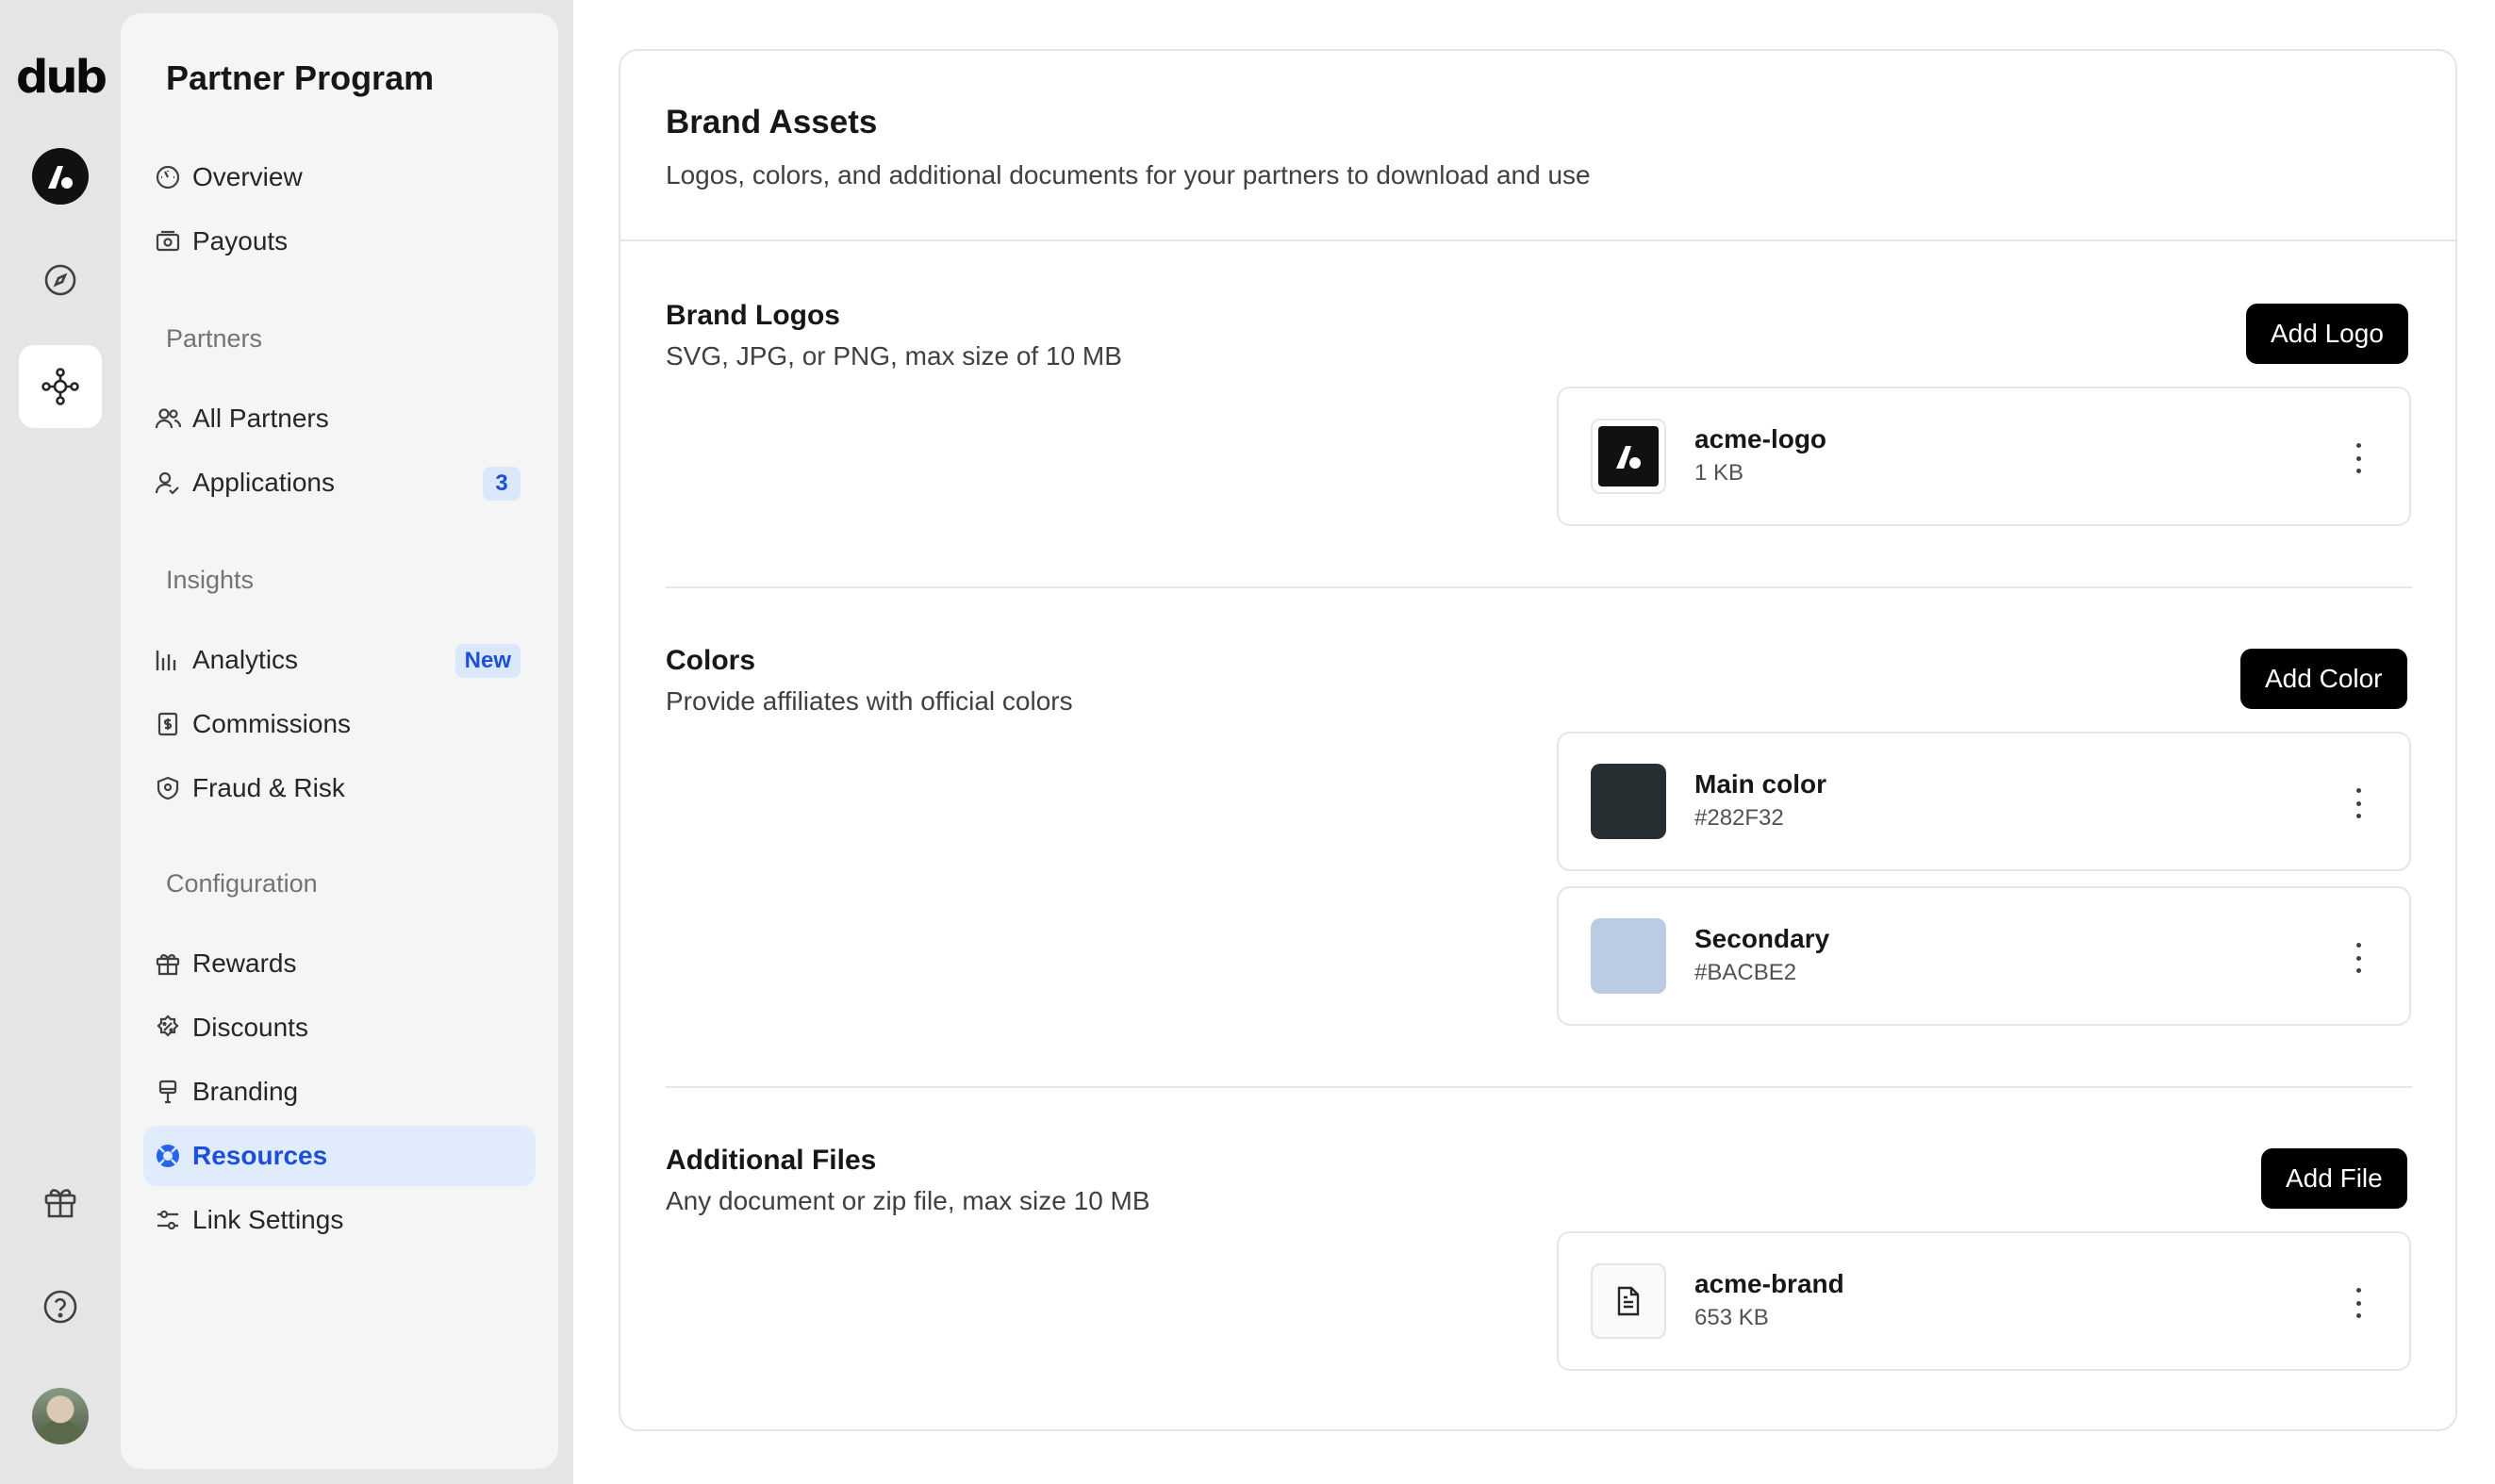  What do you see at coordinates (168, 724) in the screenshot?
I see `receipt-icon` at bounding box center [168, 724].